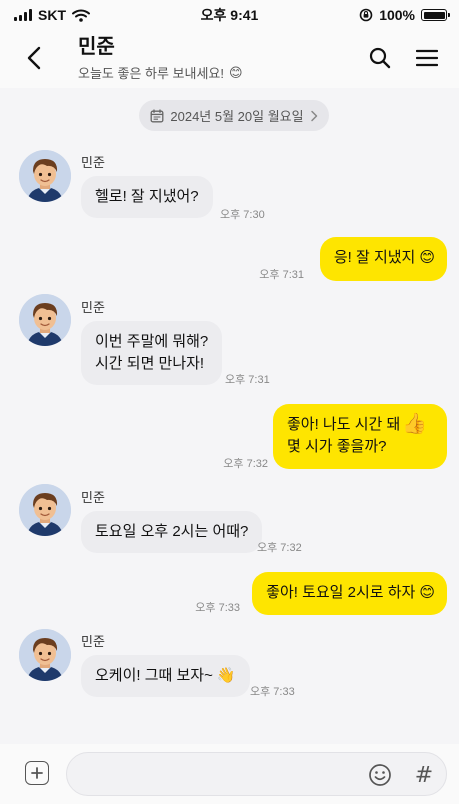 The width and height of the screenshot is (459, 804). Describe the element at coordinates (160, 58) in the screenshot. I see `chat-title-block: 민준 오늘도 좋은 하루 보내세요! 😊` at that location.